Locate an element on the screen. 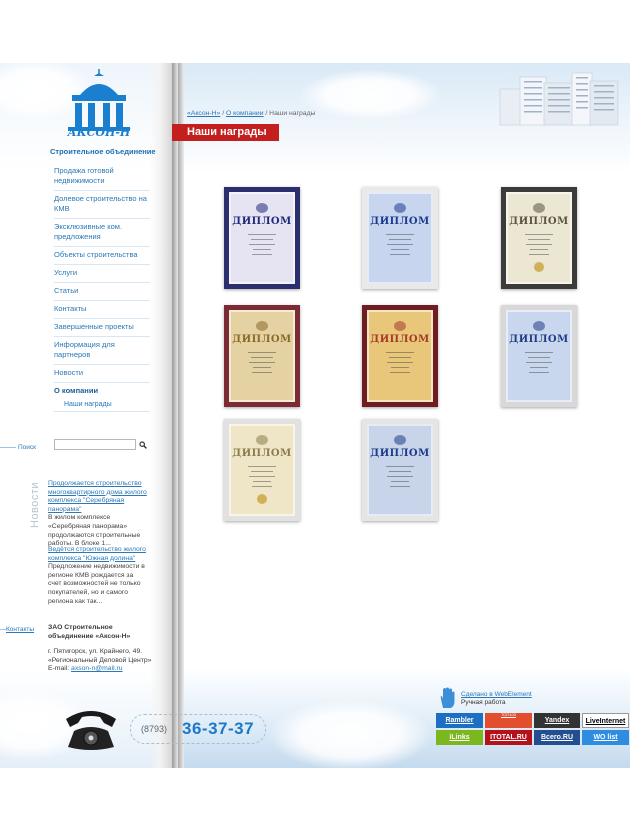 Image resolution: width=630 pixels, height=827 pixels. menu-item-articles: Статьи is located at coordinates (102, 292).